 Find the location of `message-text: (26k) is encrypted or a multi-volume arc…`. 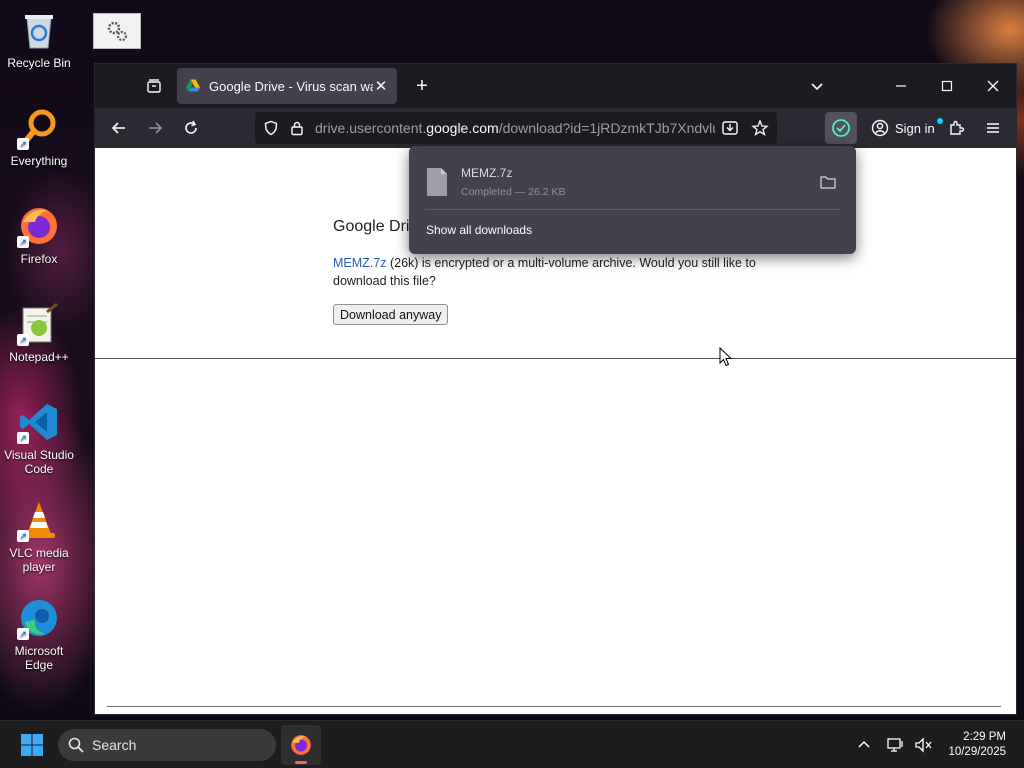

message-text: (26k) is encrypted or a multi-volume arc… is located at coordinates (544, 272).